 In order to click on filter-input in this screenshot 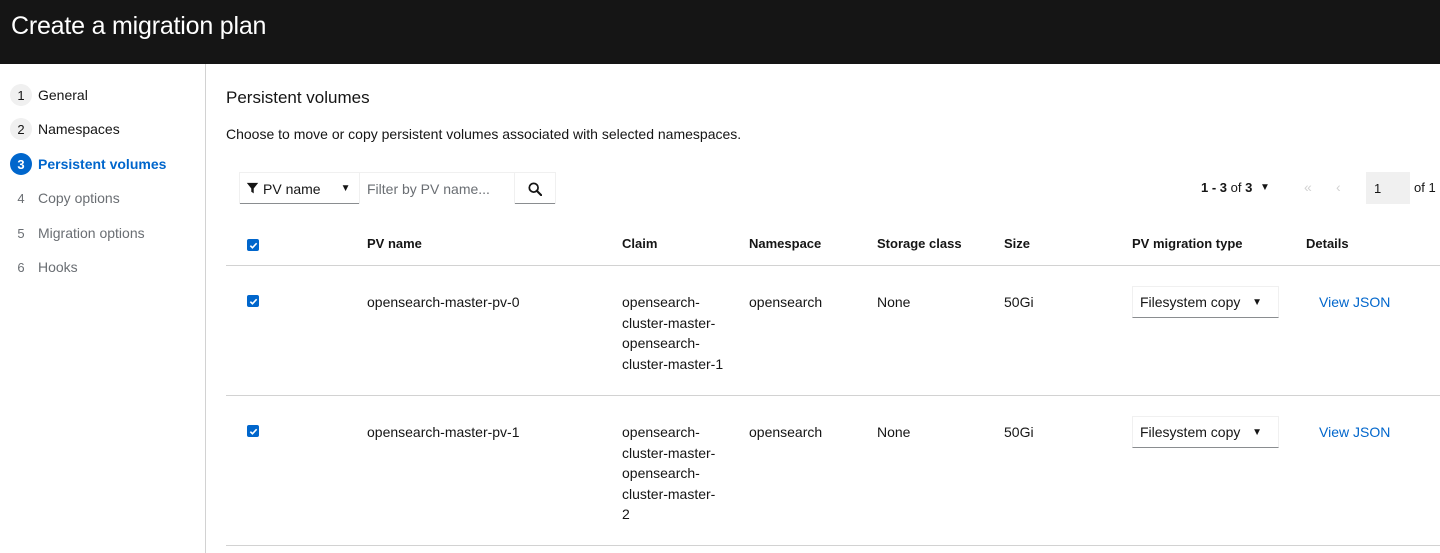, I will do `click(437, 188)`.